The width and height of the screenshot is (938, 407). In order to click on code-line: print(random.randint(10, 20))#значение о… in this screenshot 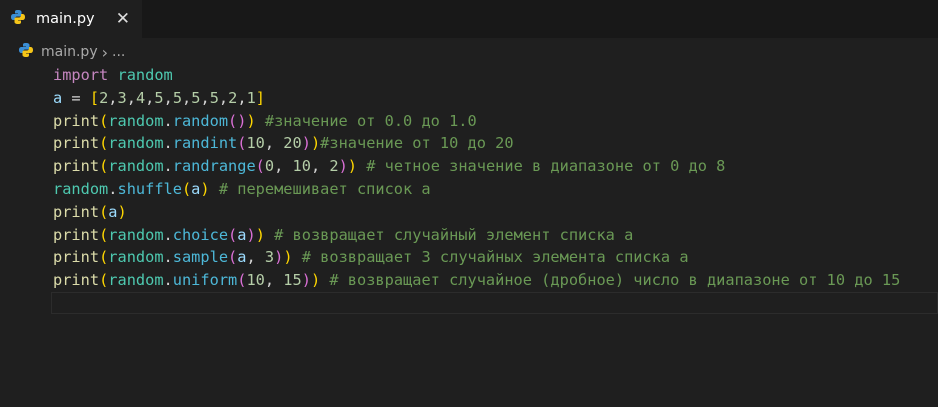, I will do `click(469, 143)`.